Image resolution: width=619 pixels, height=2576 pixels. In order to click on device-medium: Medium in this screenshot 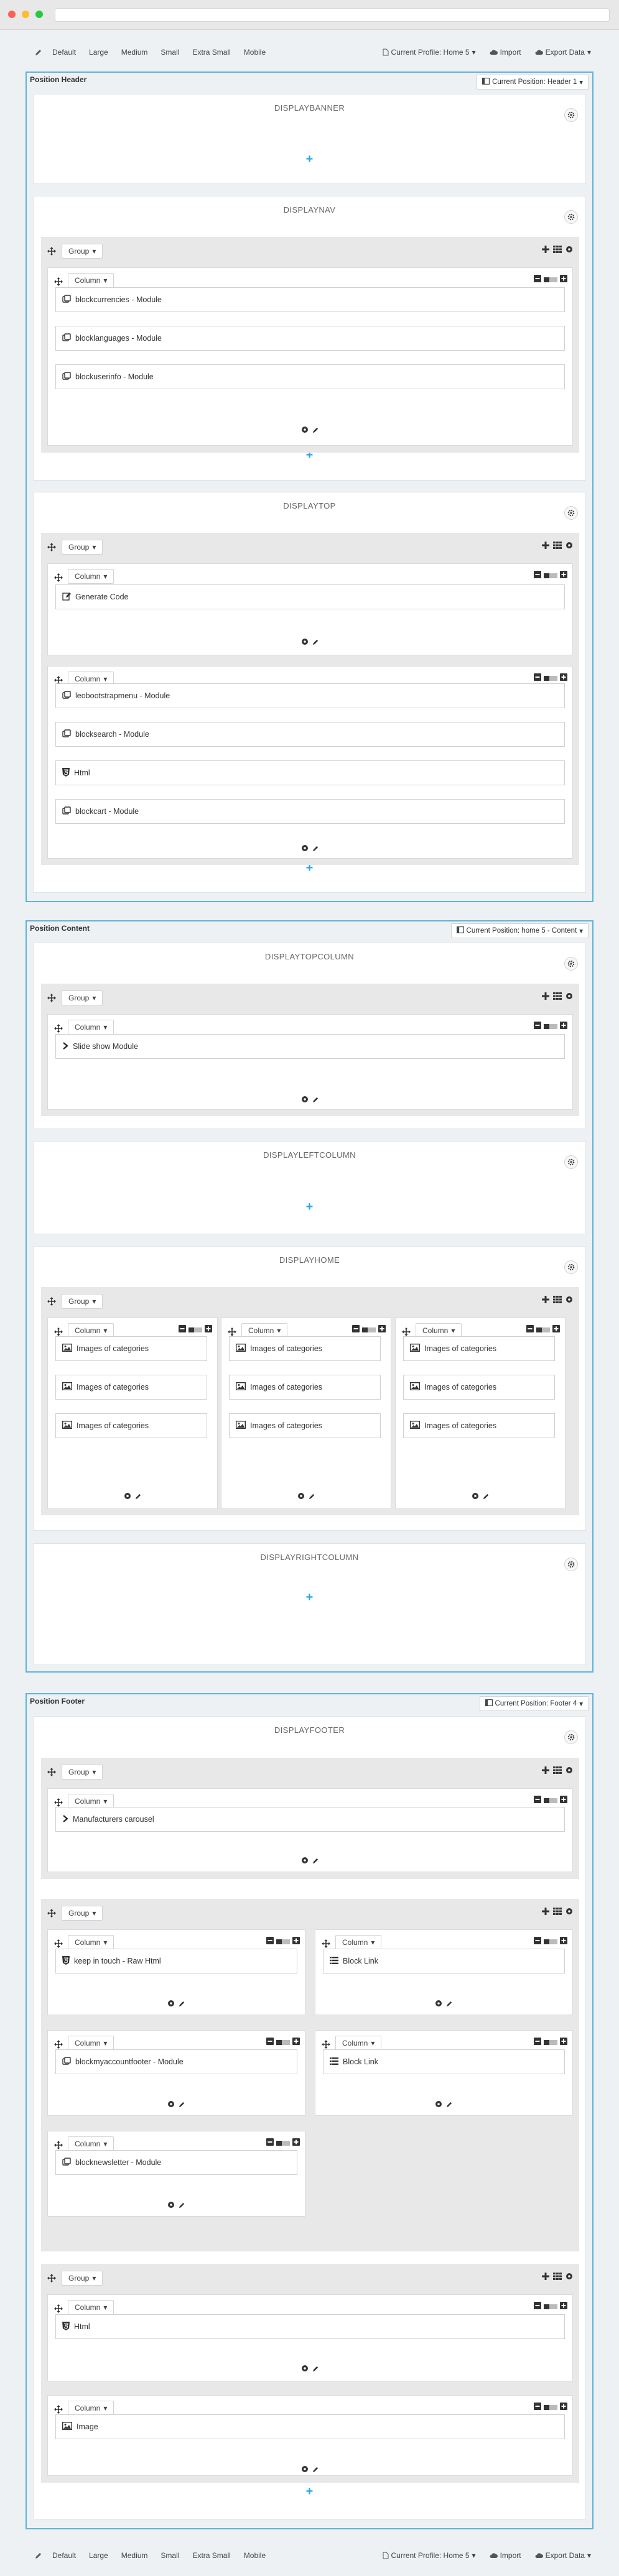, I will do `click(134, 2555)`.